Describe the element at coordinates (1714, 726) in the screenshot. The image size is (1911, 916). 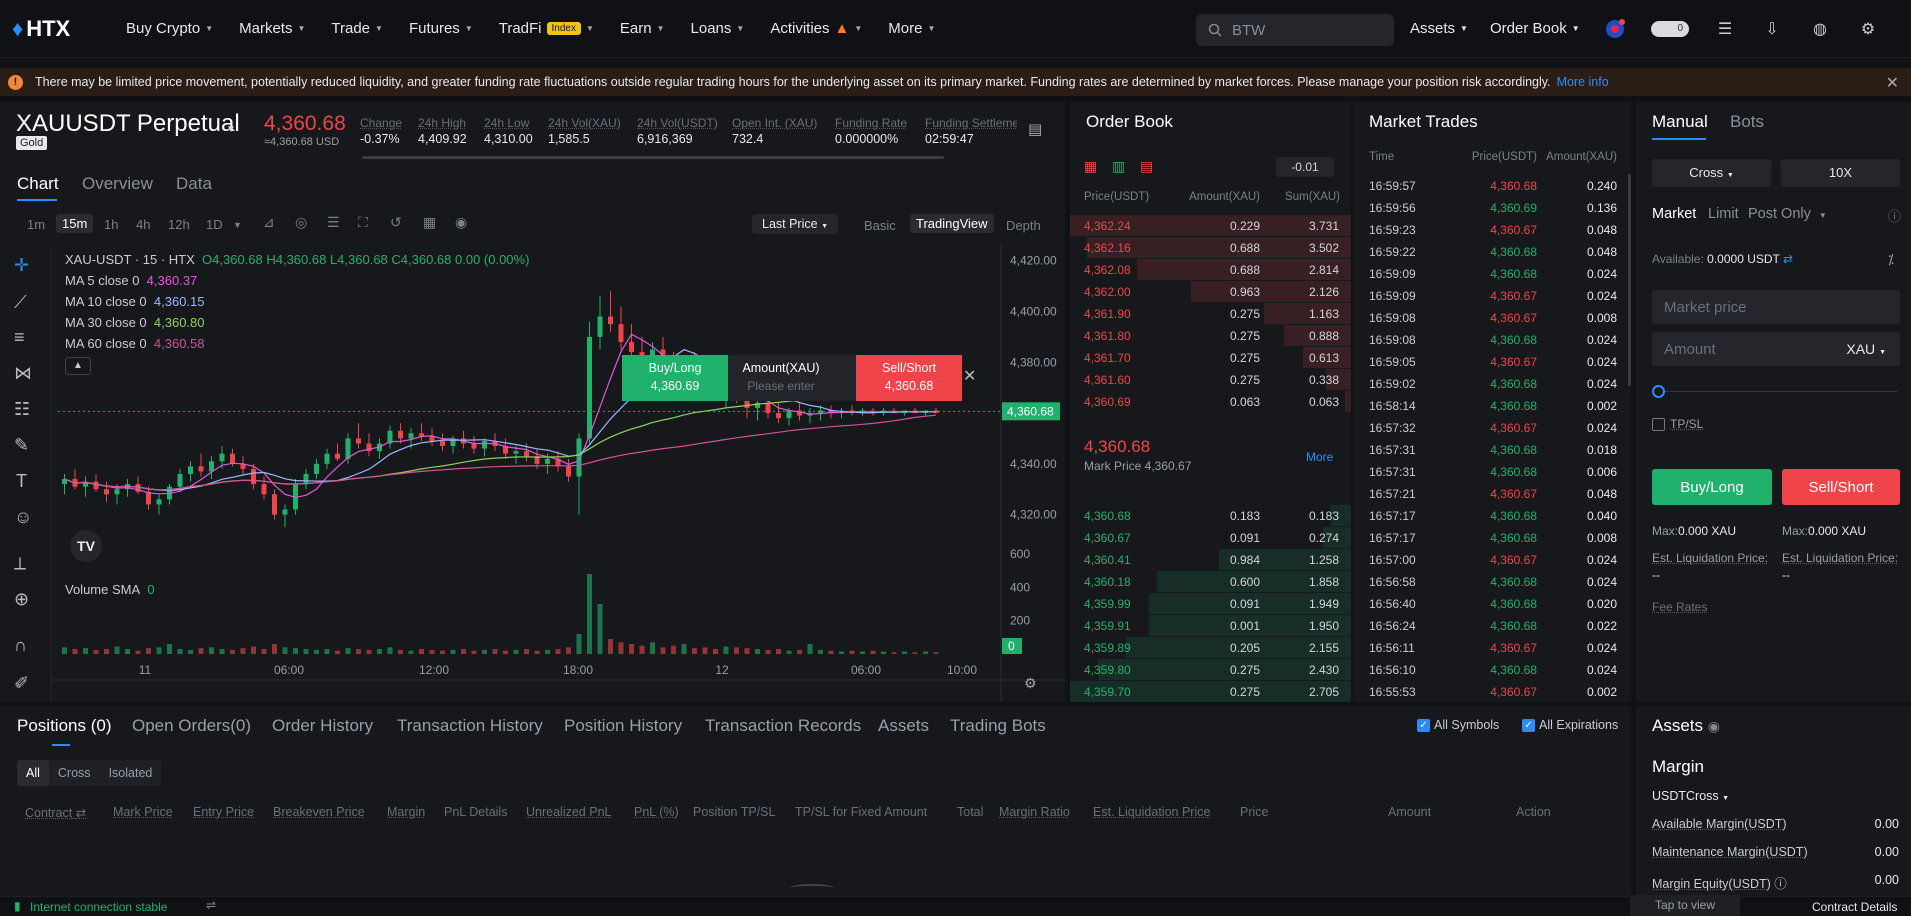
I see `eye-icon: ◉` at that location.